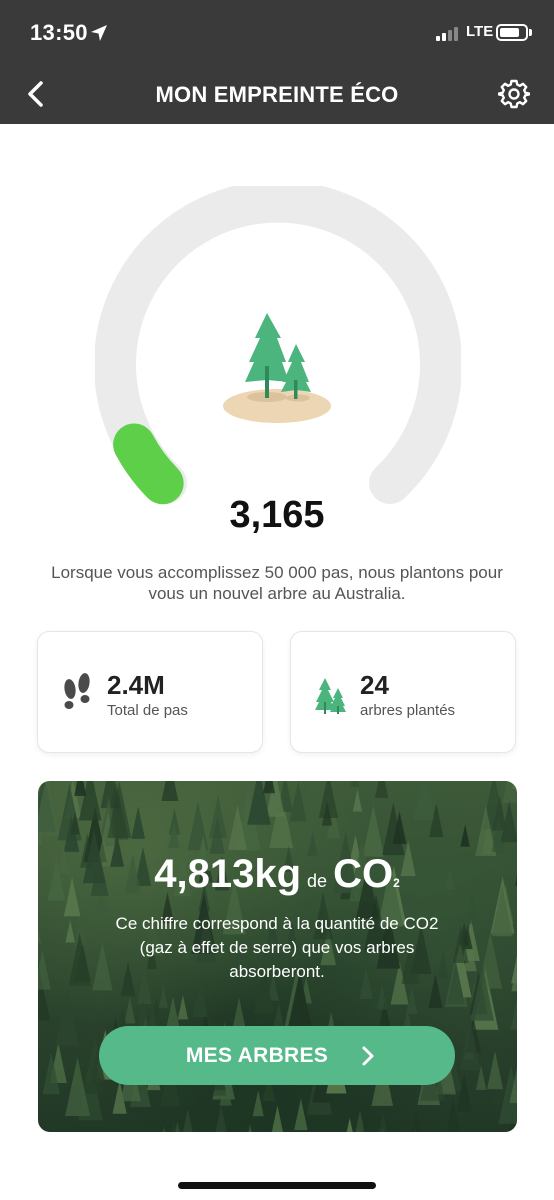 Image resolution: width=554 pixels, height=1200 pixels. Describe the element at coordinates (277, 32) in the screenshot. I see `status-bar: 13:50 LTE` at that location.